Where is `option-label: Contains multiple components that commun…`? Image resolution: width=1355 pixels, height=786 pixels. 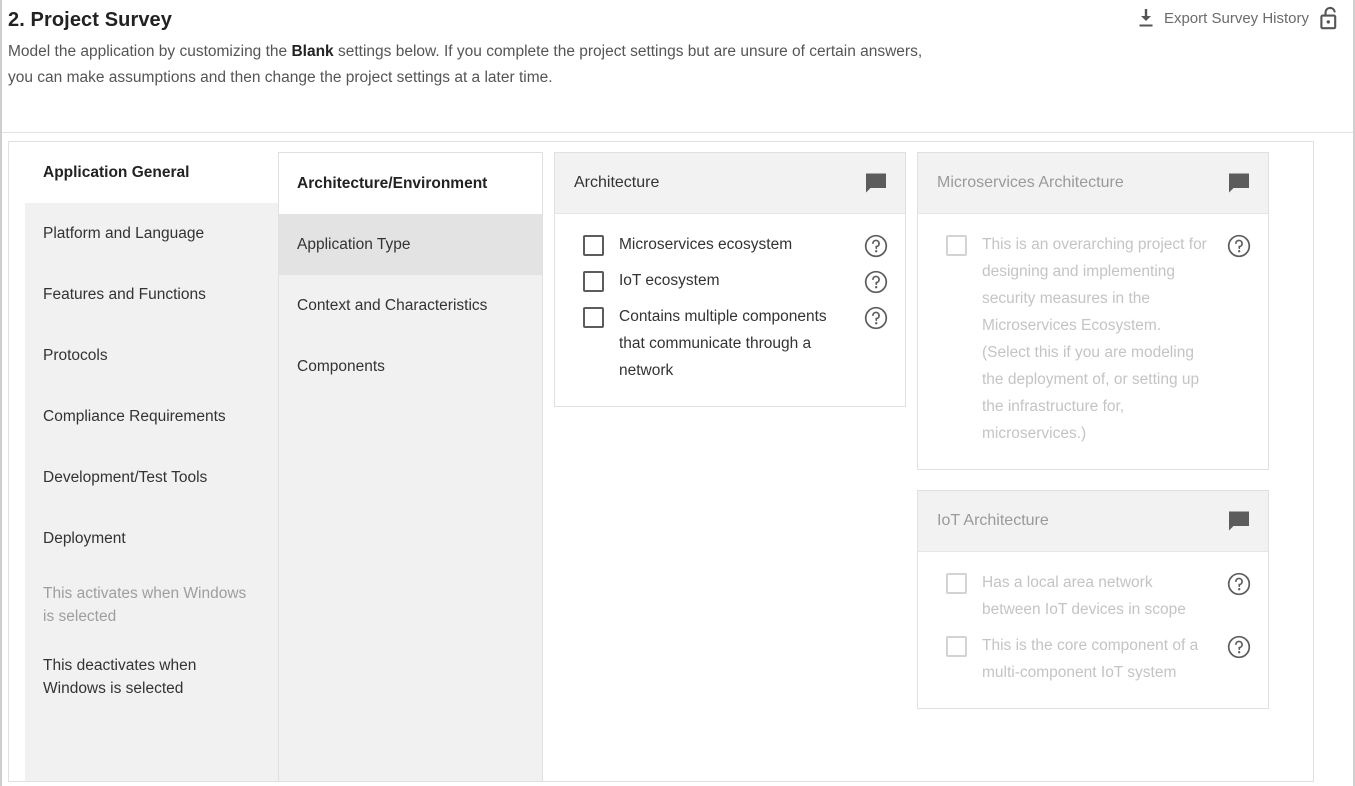 option-label: Contains multiple components that commun… is located at coordinates (723, 343).